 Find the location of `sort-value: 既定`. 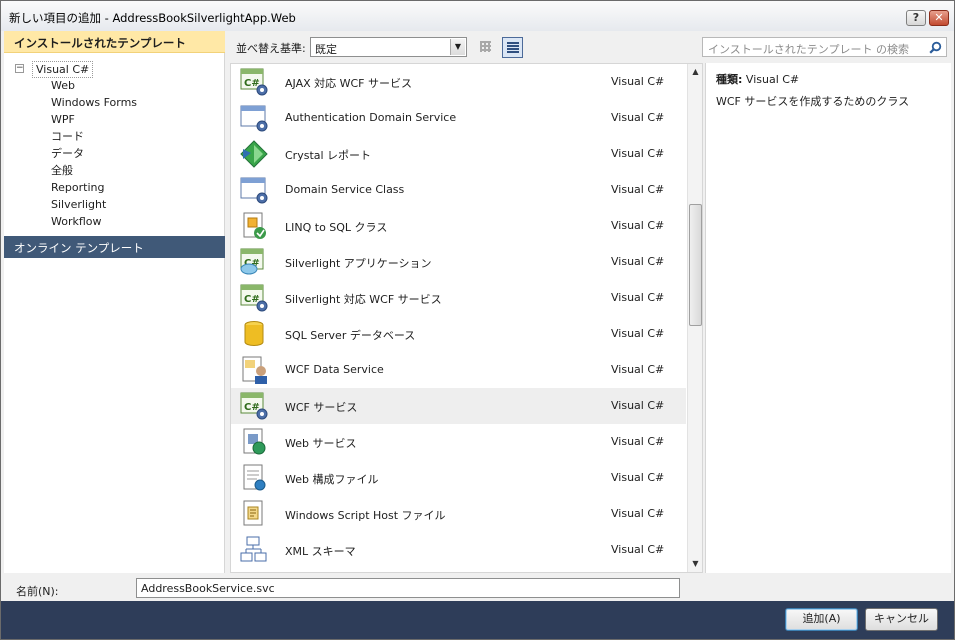

sort-value: 既定 is located at coordinates (326, 49).